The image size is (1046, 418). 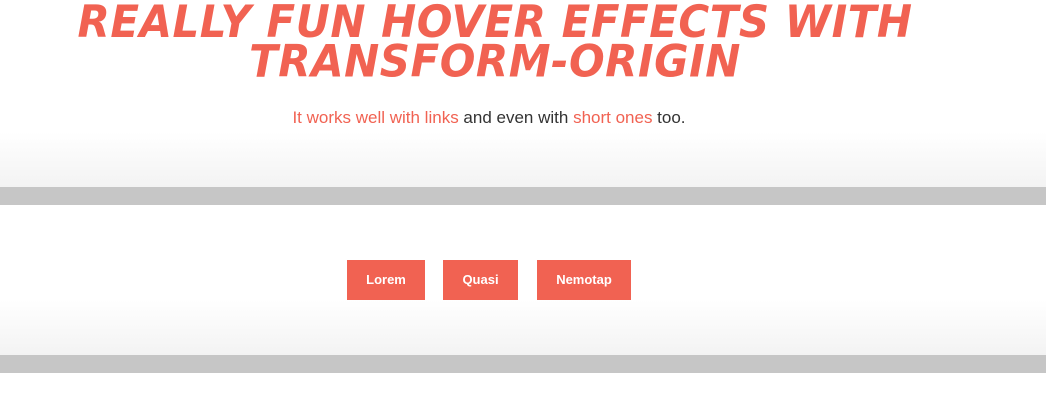 What do you see at coordinates (516, 117) in the screenshot?
I see `tagline-text-middle: and even with` at bounding box center [516, 117].